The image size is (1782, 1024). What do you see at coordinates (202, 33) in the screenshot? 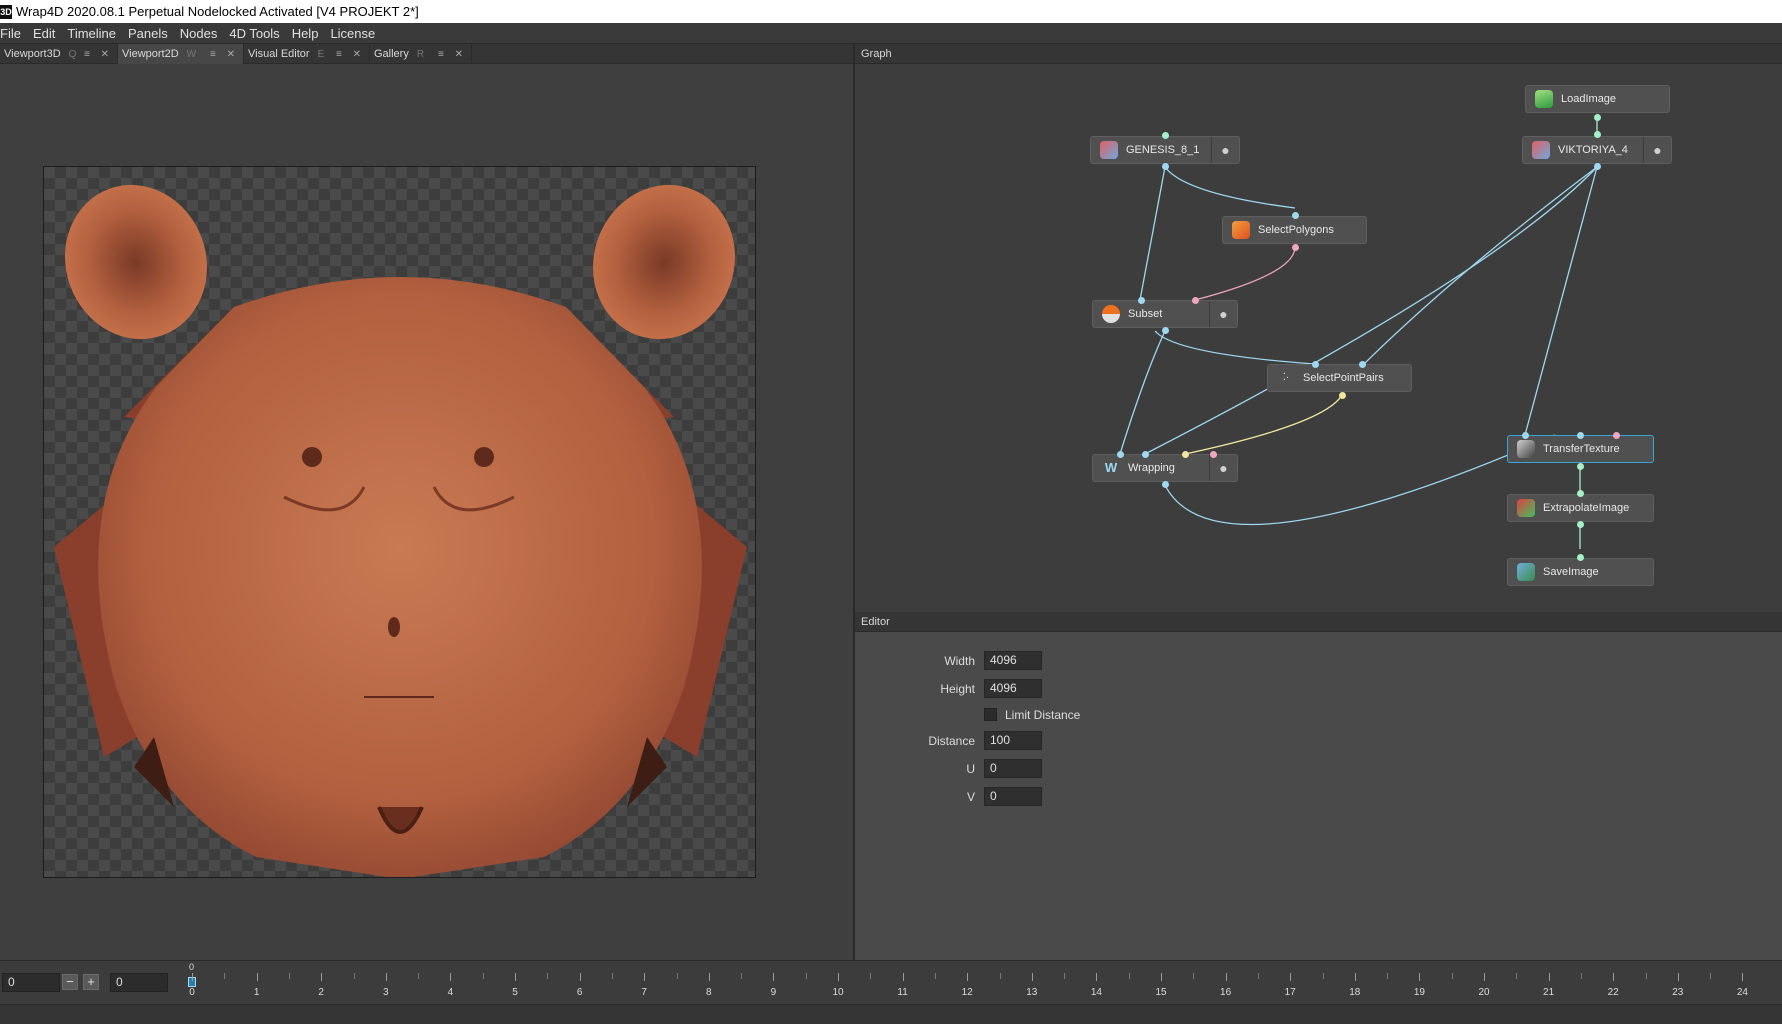
I see `menu-nodes: Nodes` at bounding box center [202, 33].